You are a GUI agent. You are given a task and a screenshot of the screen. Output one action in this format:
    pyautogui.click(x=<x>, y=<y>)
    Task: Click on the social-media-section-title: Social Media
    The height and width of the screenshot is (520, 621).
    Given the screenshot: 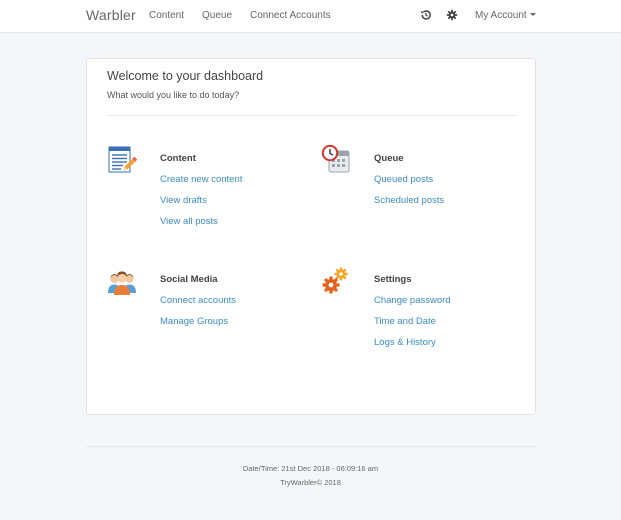 What is the action you would take?
    pyautogui.click(x=189, y=279)
    